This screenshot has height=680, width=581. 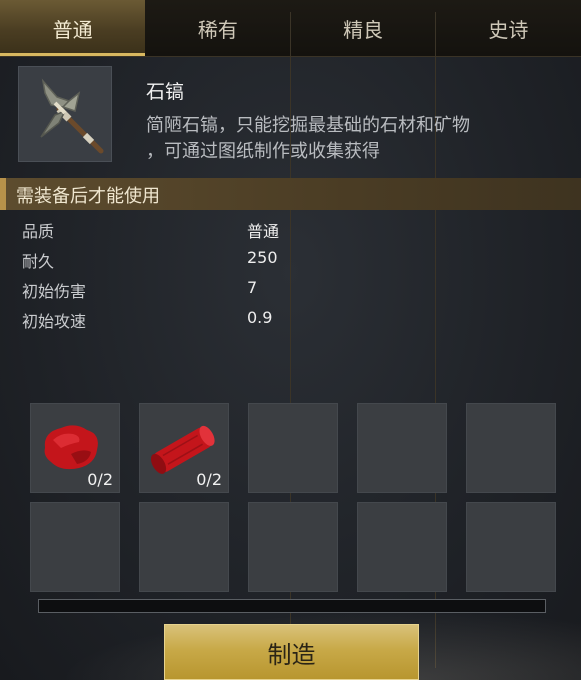 I want to click on stat-row-durability: 耐久 250, so click(x=290, y=263).